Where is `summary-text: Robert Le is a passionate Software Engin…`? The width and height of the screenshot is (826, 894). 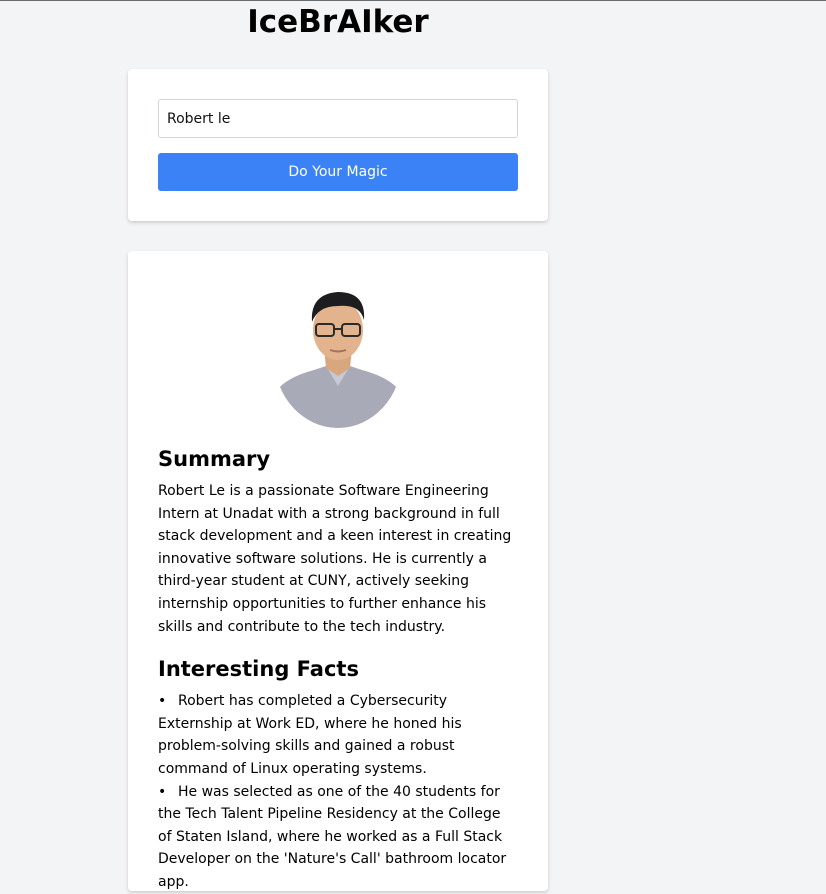 summary-text: Robert Le is a passionate Software Engin… is located at coordinates (335, 559).